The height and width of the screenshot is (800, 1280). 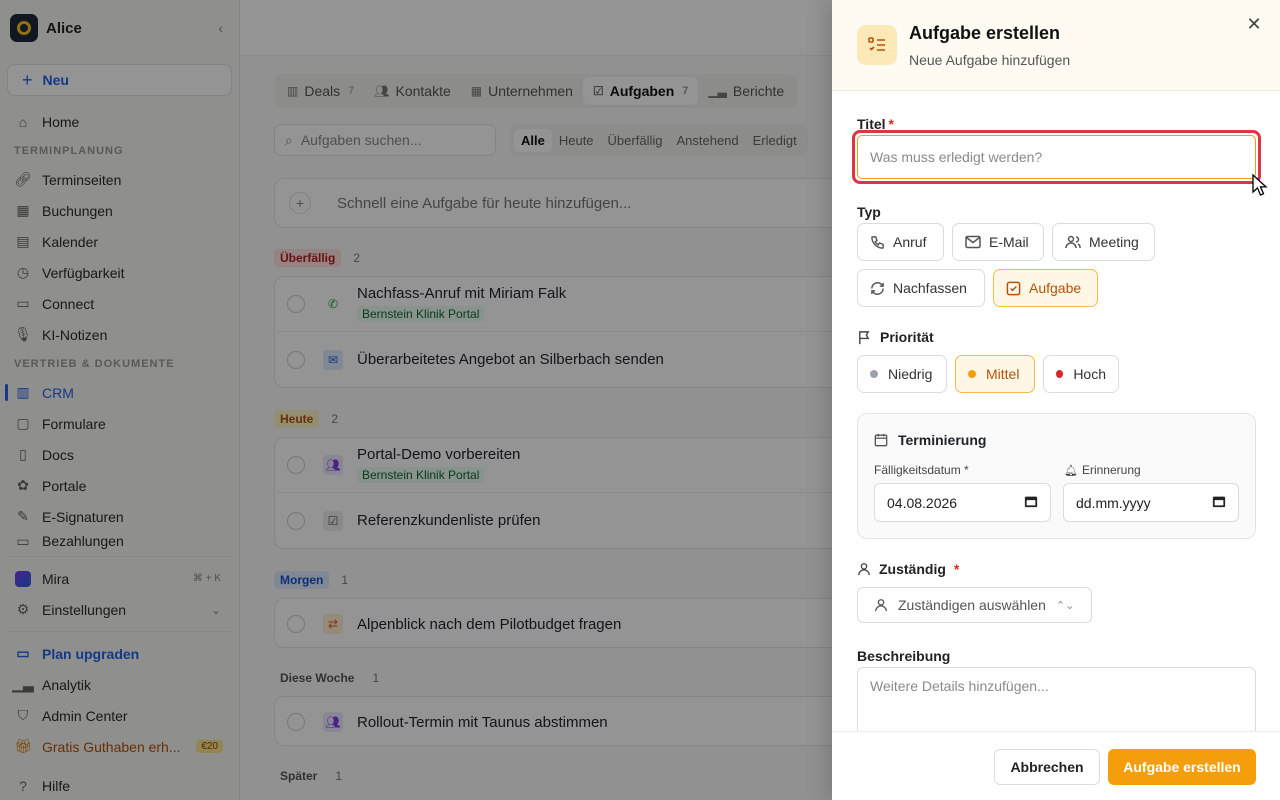 I want to click on cancel-button: Abbrechen, so click(x=1047, y=767).